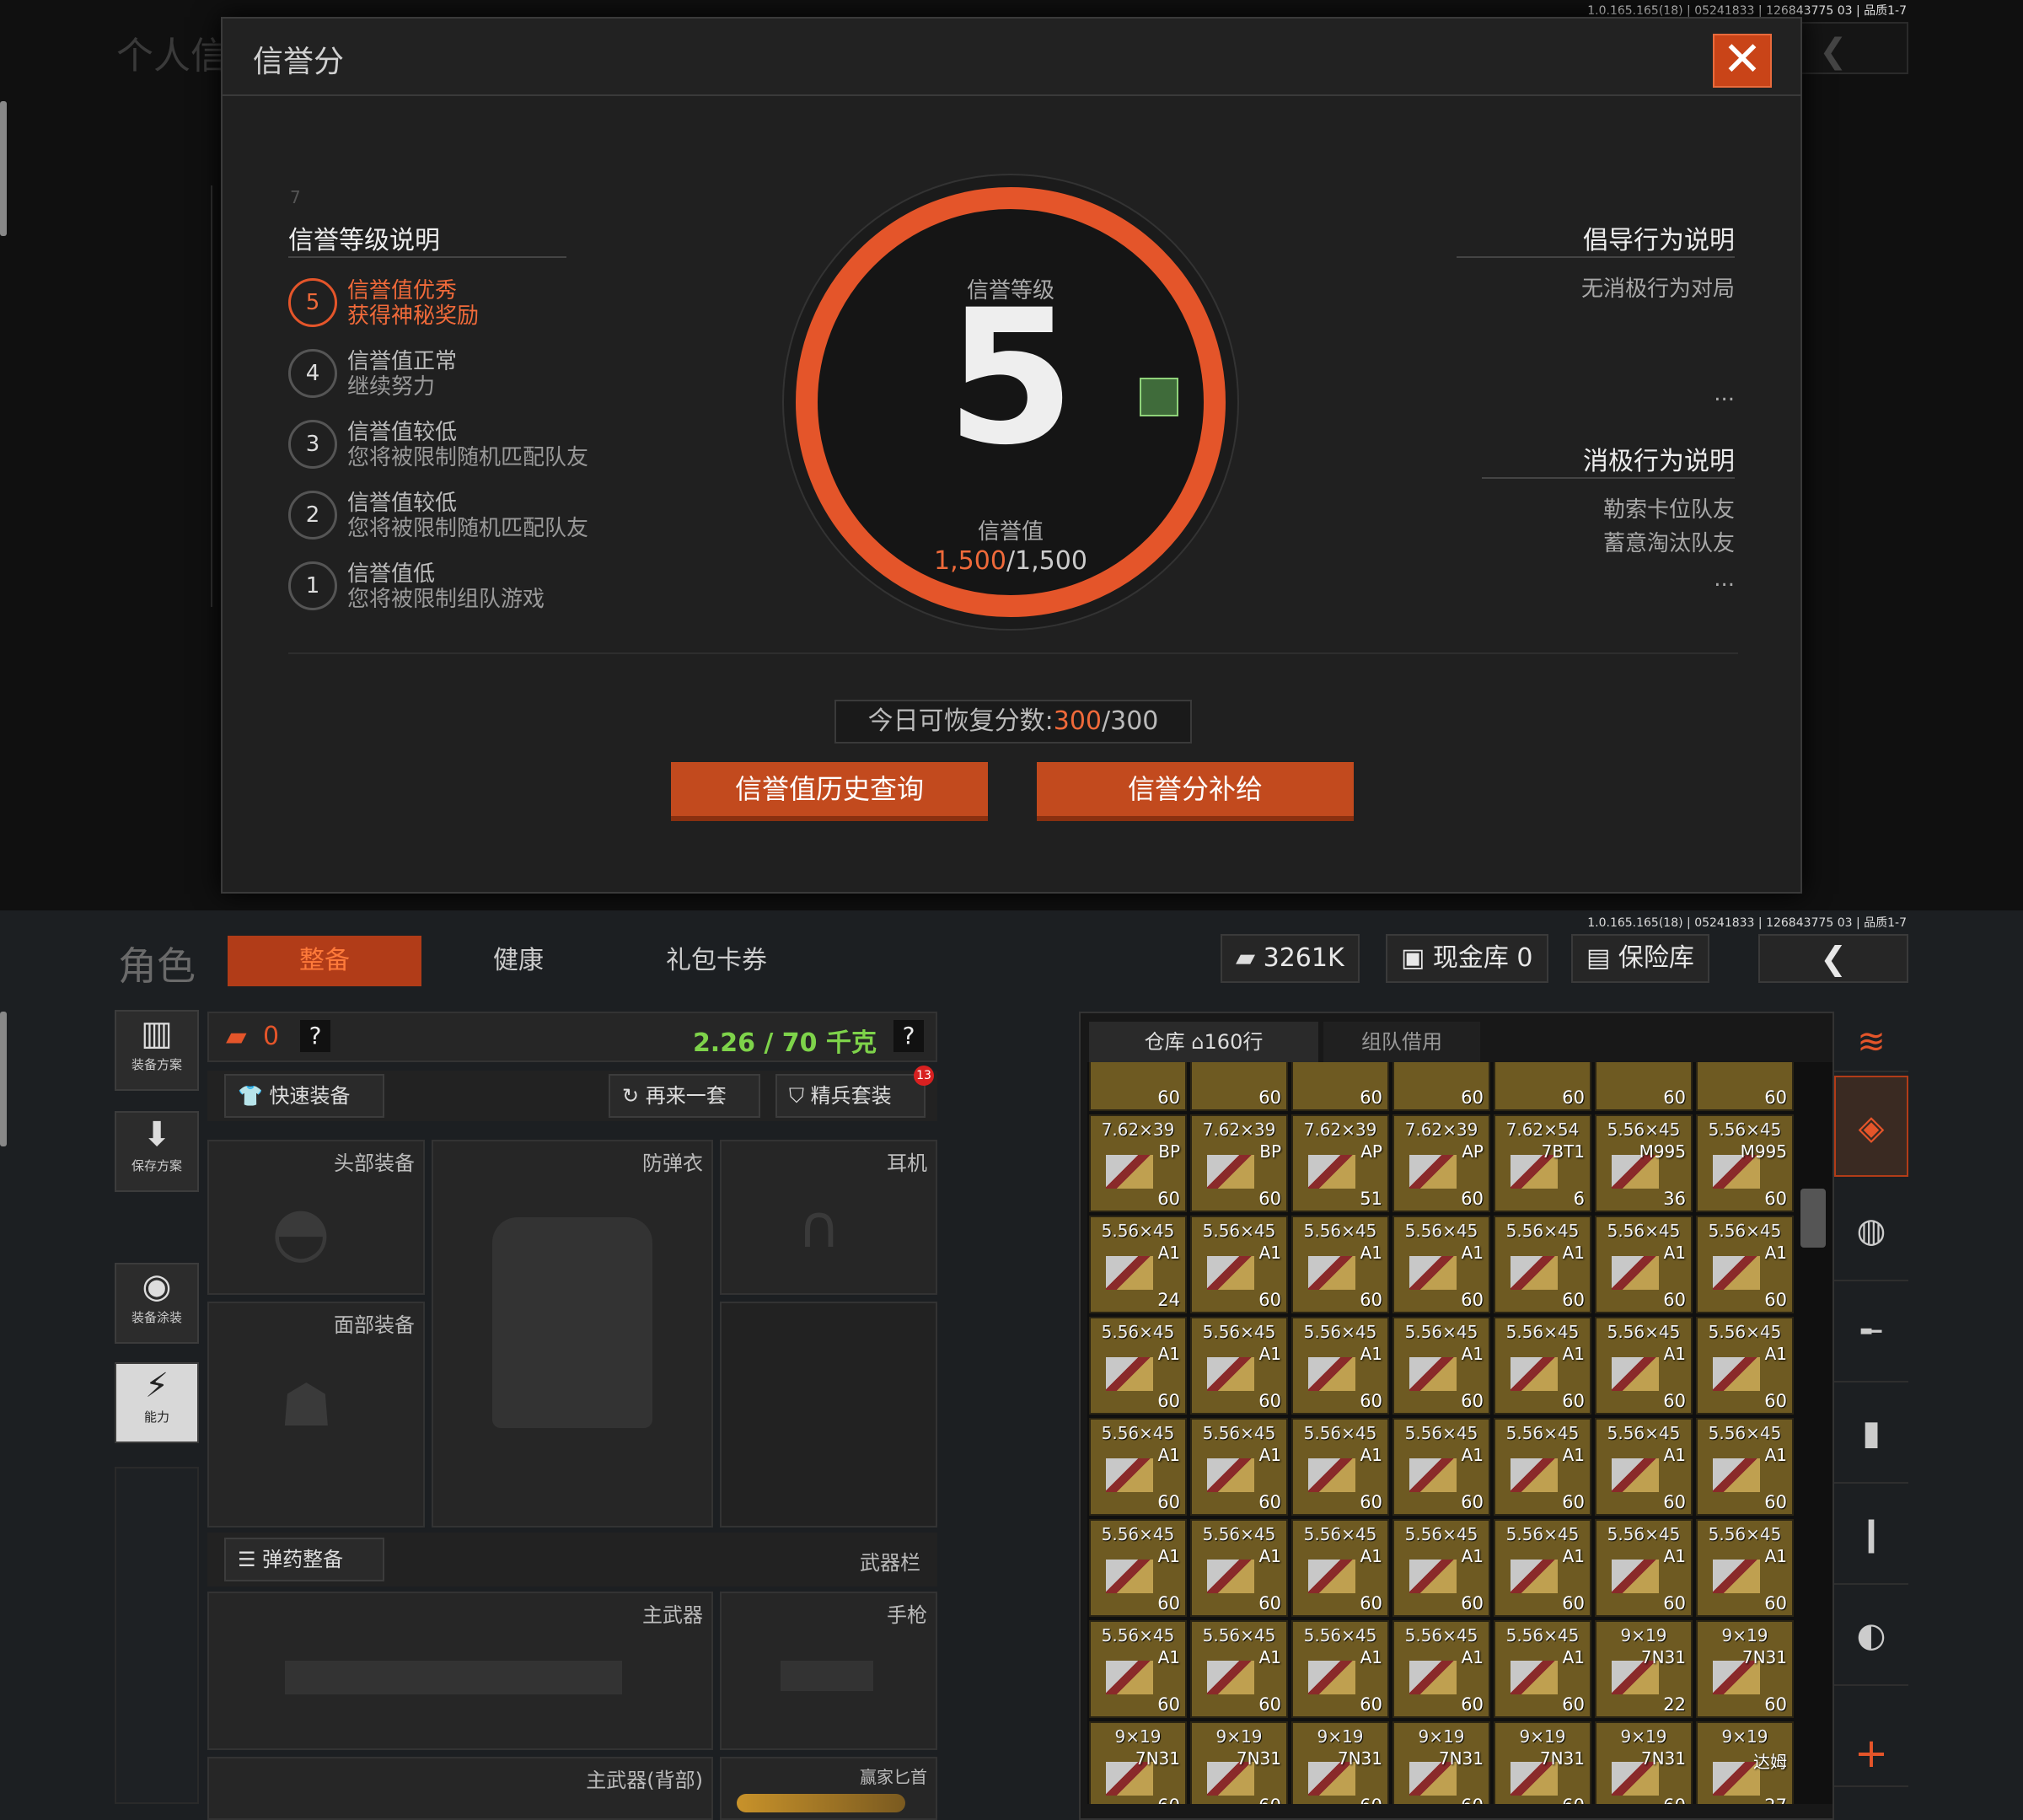  What do you see at coordinates (572, 1334) in the screenshot?
I see `armor-slot: 防弹衣` at bounding box center [572, 1334].